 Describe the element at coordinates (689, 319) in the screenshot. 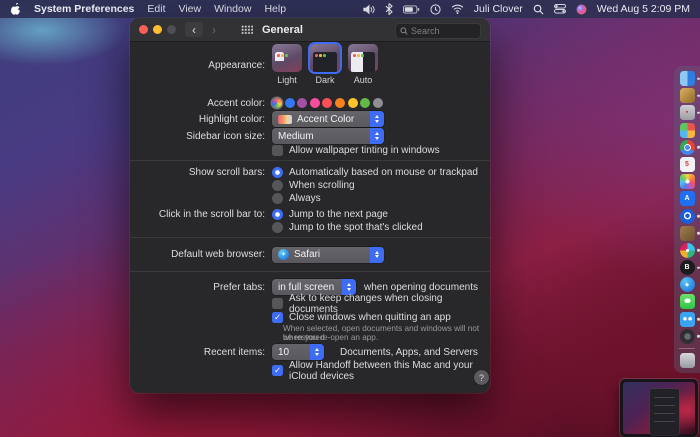

I see `dock-icon-tweetbot` at that location.